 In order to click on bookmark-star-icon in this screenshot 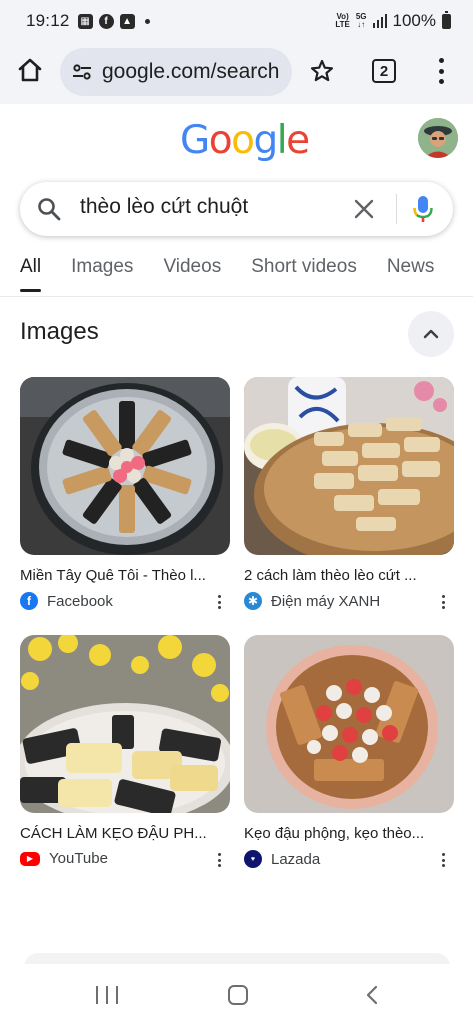, I will do `click(322, 71)`.